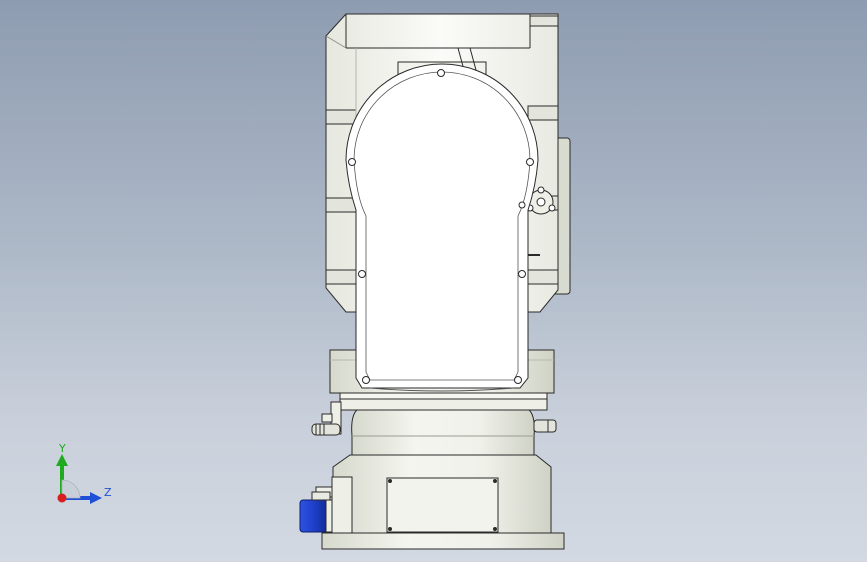 This screenshot has width=867, height=562. Describe the element at coordinates (62, 498) in the screenshot. I see `x-axis-dot-icon` at that location.